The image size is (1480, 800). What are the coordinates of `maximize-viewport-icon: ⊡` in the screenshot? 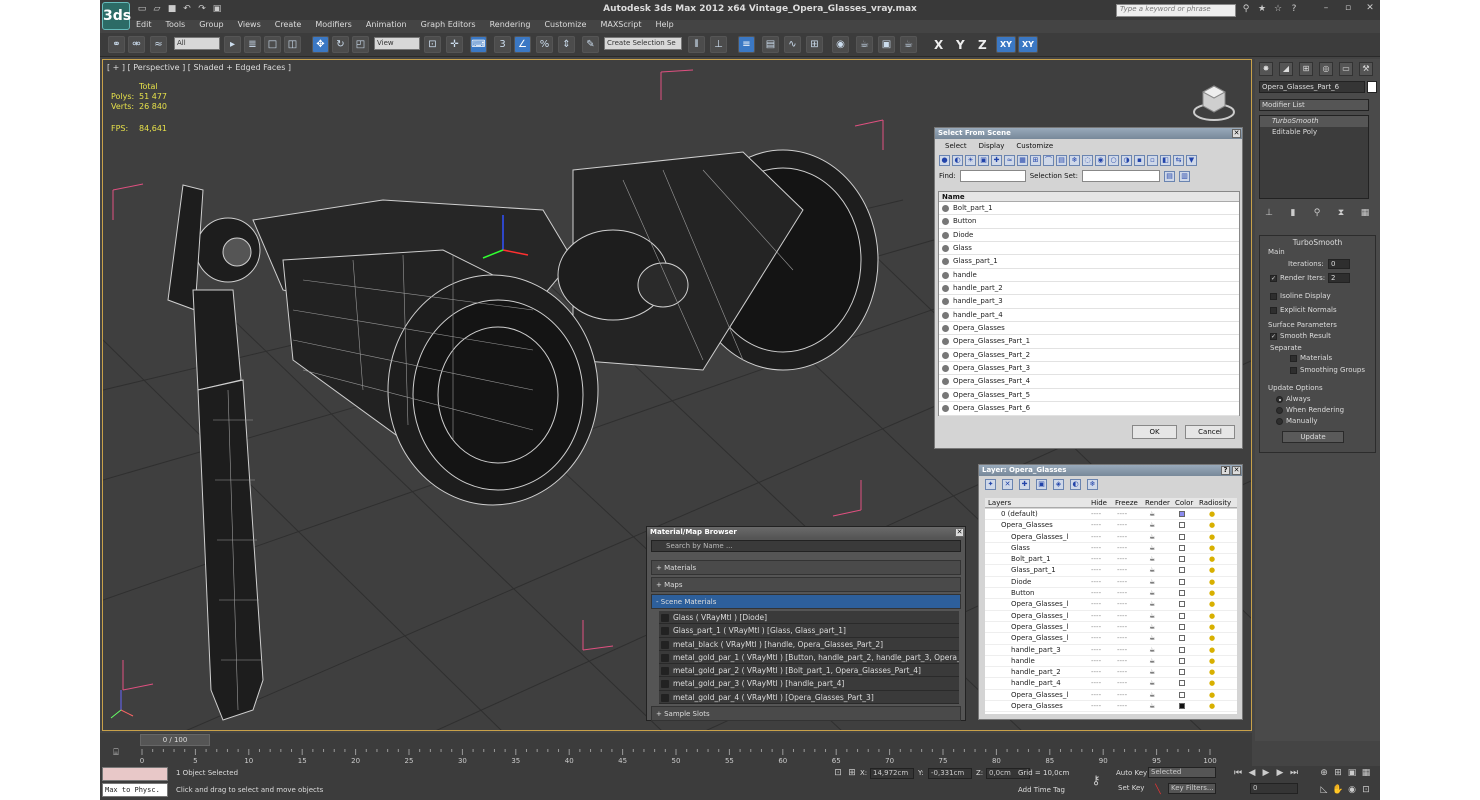 It's located at (1366, 790).